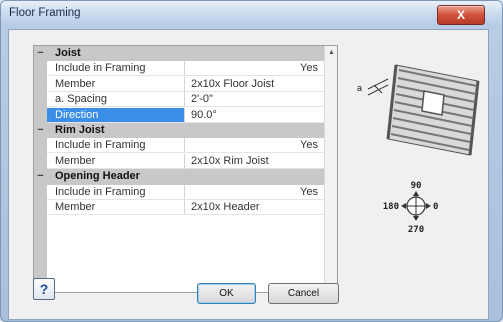 This screenshot has width=503, height=322. What do you see at coordinates (97, 176) in the screenshot?
I see `category-label: Opening Header` at bounding box center [97, 176].